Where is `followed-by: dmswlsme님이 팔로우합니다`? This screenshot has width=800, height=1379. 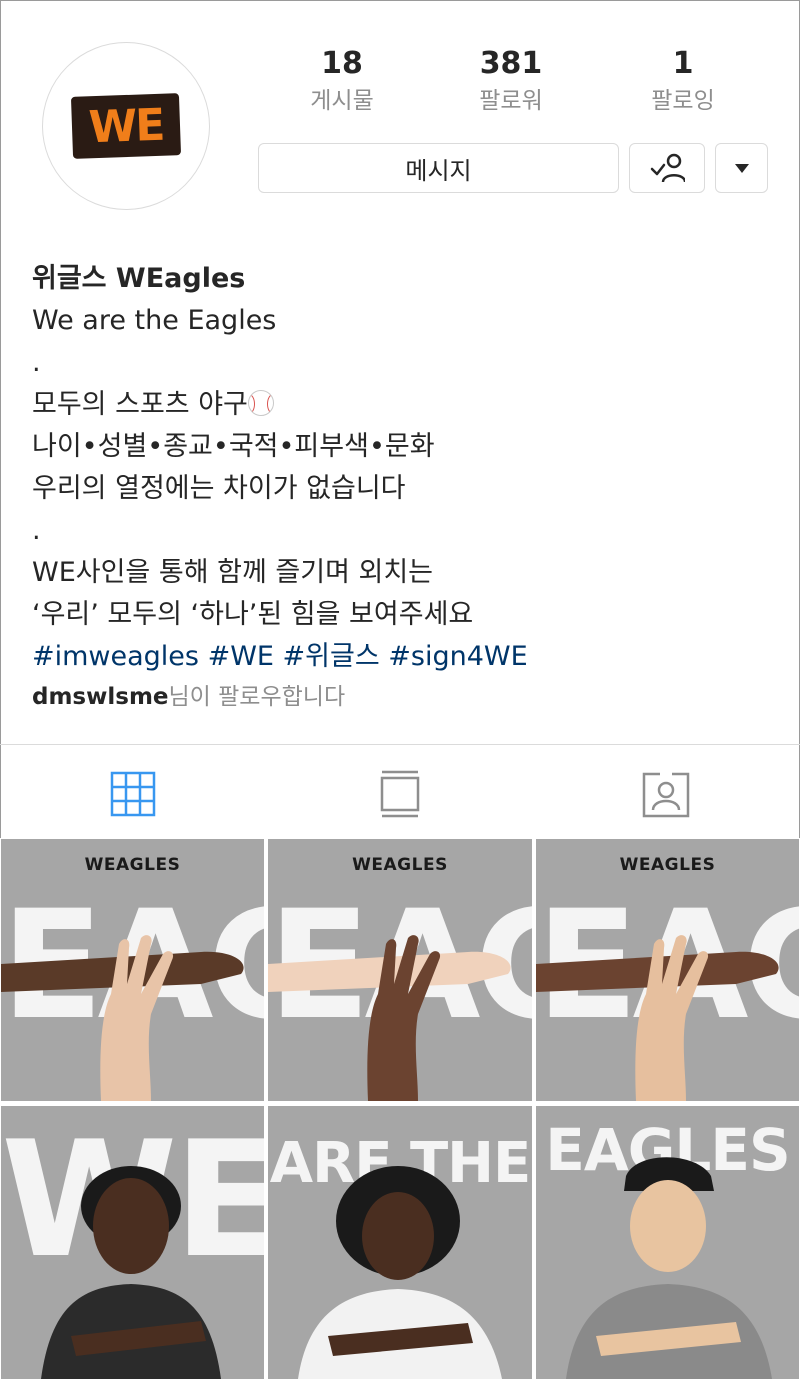
followed-by: dmswlsme님이 팔로우합니다 is located at coordinates (188, 697).